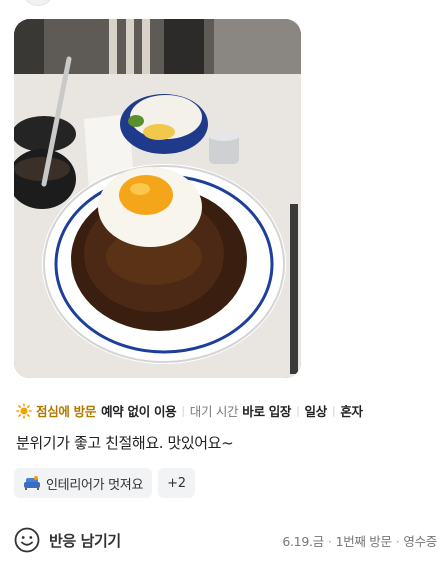 This screenshot has width=447, height=570. I want to click on tag-companion: 혼자, so click(351, 411).